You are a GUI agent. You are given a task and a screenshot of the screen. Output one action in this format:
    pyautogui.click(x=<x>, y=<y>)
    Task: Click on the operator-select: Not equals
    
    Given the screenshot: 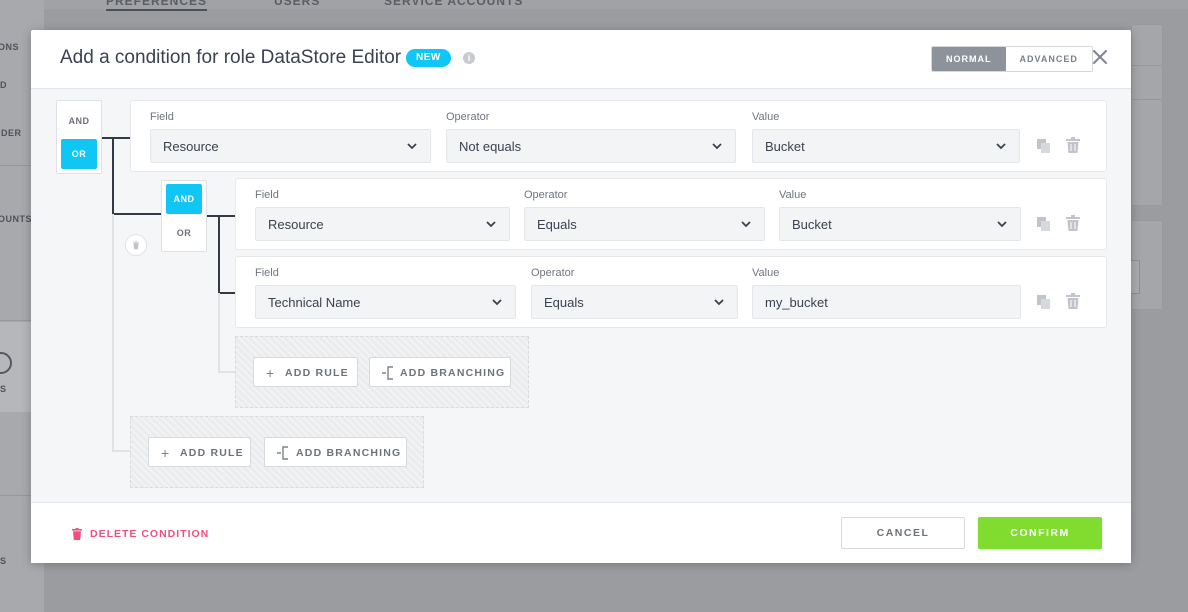 What is the action you would take?
    pyautogui.click(x=591, y=146)
    